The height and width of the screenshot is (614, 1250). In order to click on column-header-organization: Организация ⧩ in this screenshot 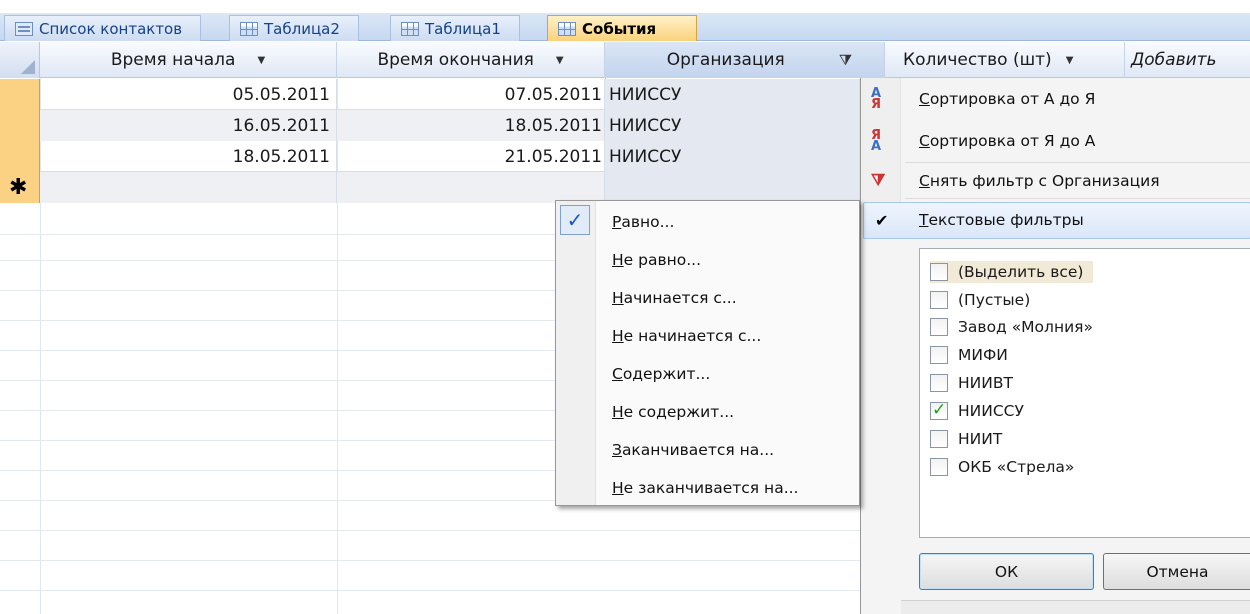, I will do `click(745, 60)`.